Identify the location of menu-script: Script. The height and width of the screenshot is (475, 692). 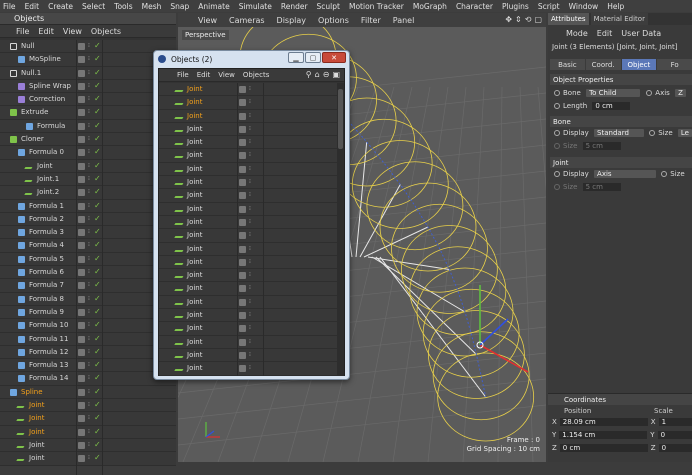
(549, 6).